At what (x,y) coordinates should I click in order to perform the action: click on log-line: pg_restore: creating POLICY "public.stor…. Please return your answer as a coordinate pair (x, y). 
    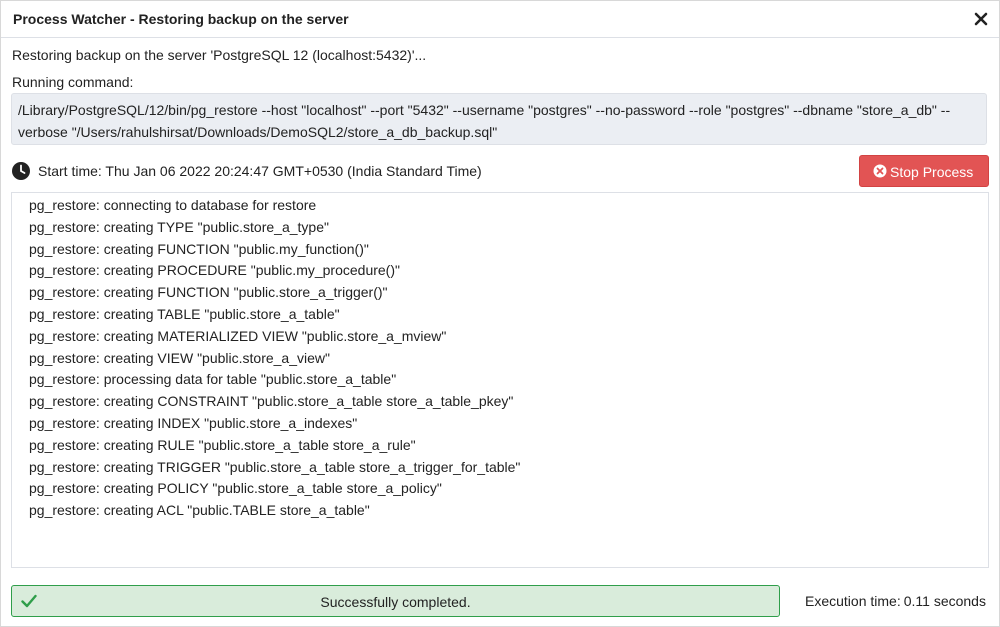
    Looking at the image, I should click on (235, 488).